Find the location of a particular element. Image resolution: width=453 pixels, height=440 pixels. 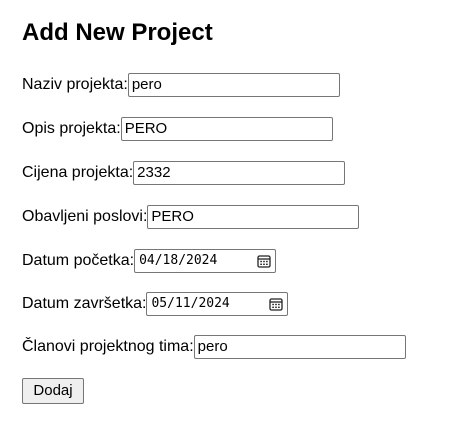

project-description-input: PERO is located at coordinates (226, 129).